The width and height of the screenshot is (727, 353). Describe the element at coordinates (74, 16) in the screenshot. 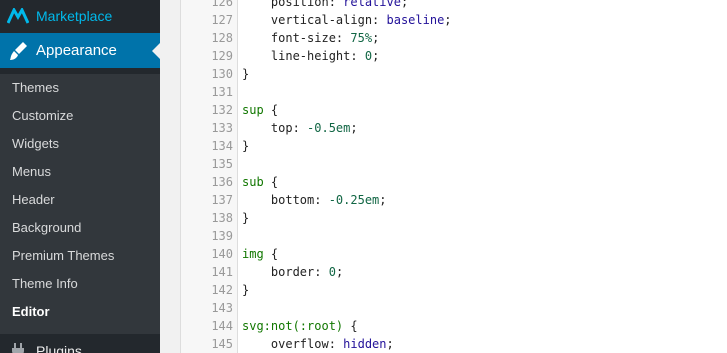

I see `menu-label-marketplace: Marketplace` at that location.